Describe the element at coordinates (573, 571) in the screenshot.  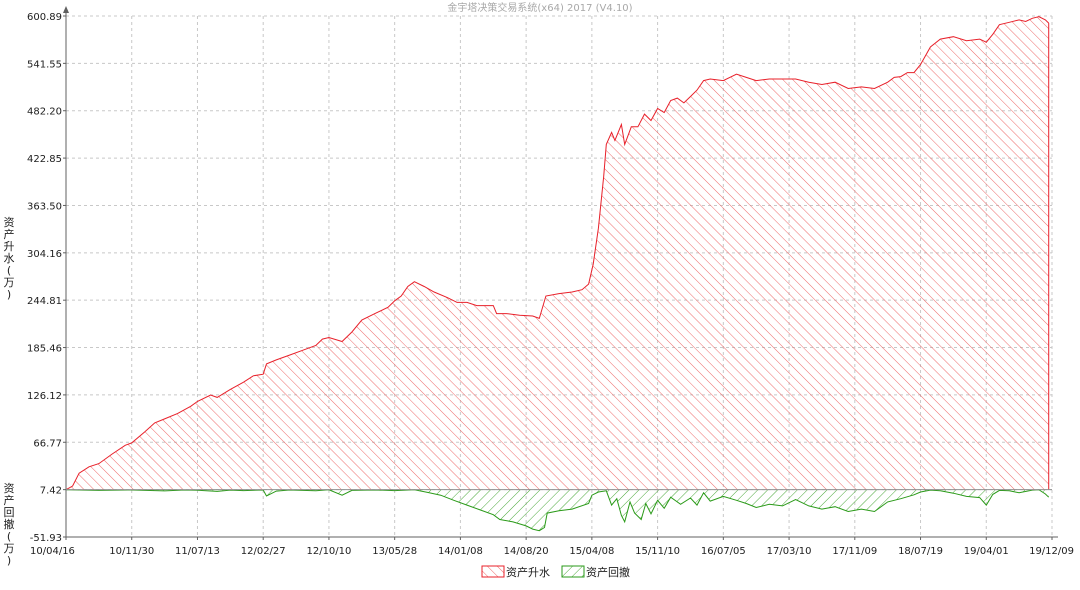
I see `legend-swatch-drawdown` at that location.